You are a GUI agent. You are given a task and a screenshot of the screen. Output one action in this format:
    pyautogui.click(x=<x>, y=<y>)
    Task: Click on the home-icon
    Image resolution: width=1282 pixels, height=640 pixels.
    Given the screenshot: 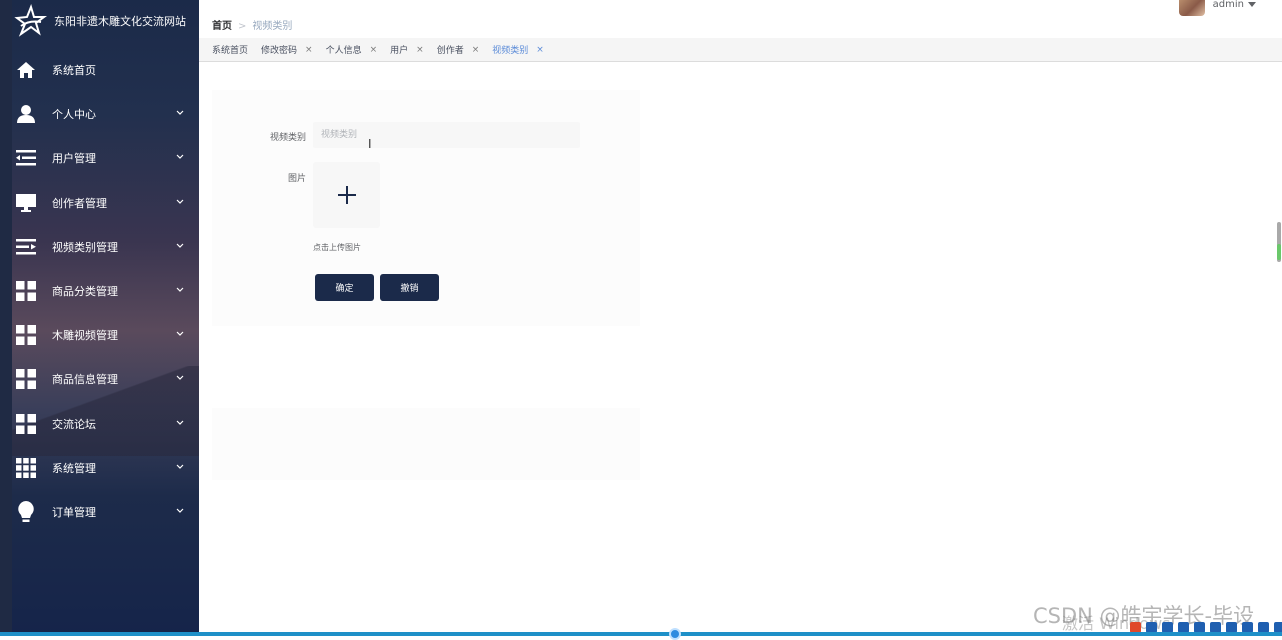 What is the action you would take?
    pyautogui.click(x=26, y=70)
    